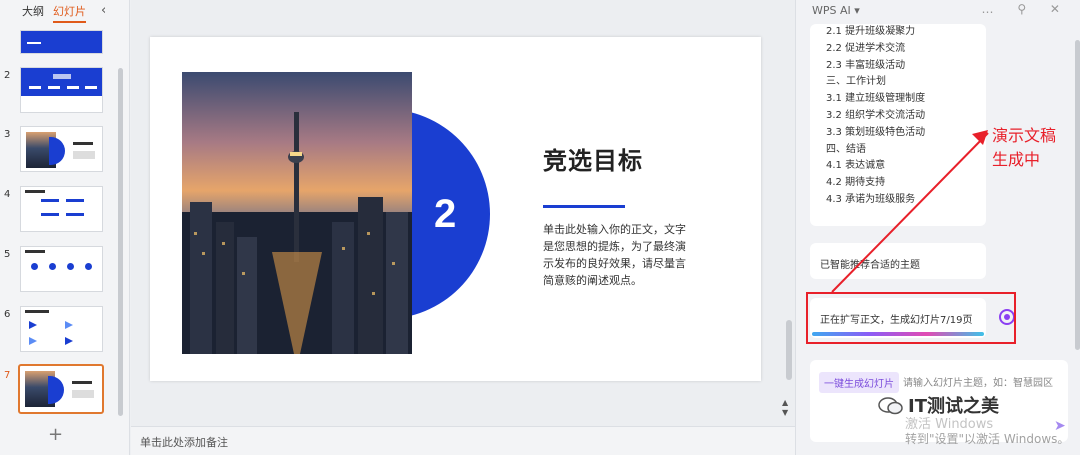  What do you see at coordinates (103, 10) in the screenshot?
I see `collapse-panel-icon: ‹` at bounding box center [103, 10].